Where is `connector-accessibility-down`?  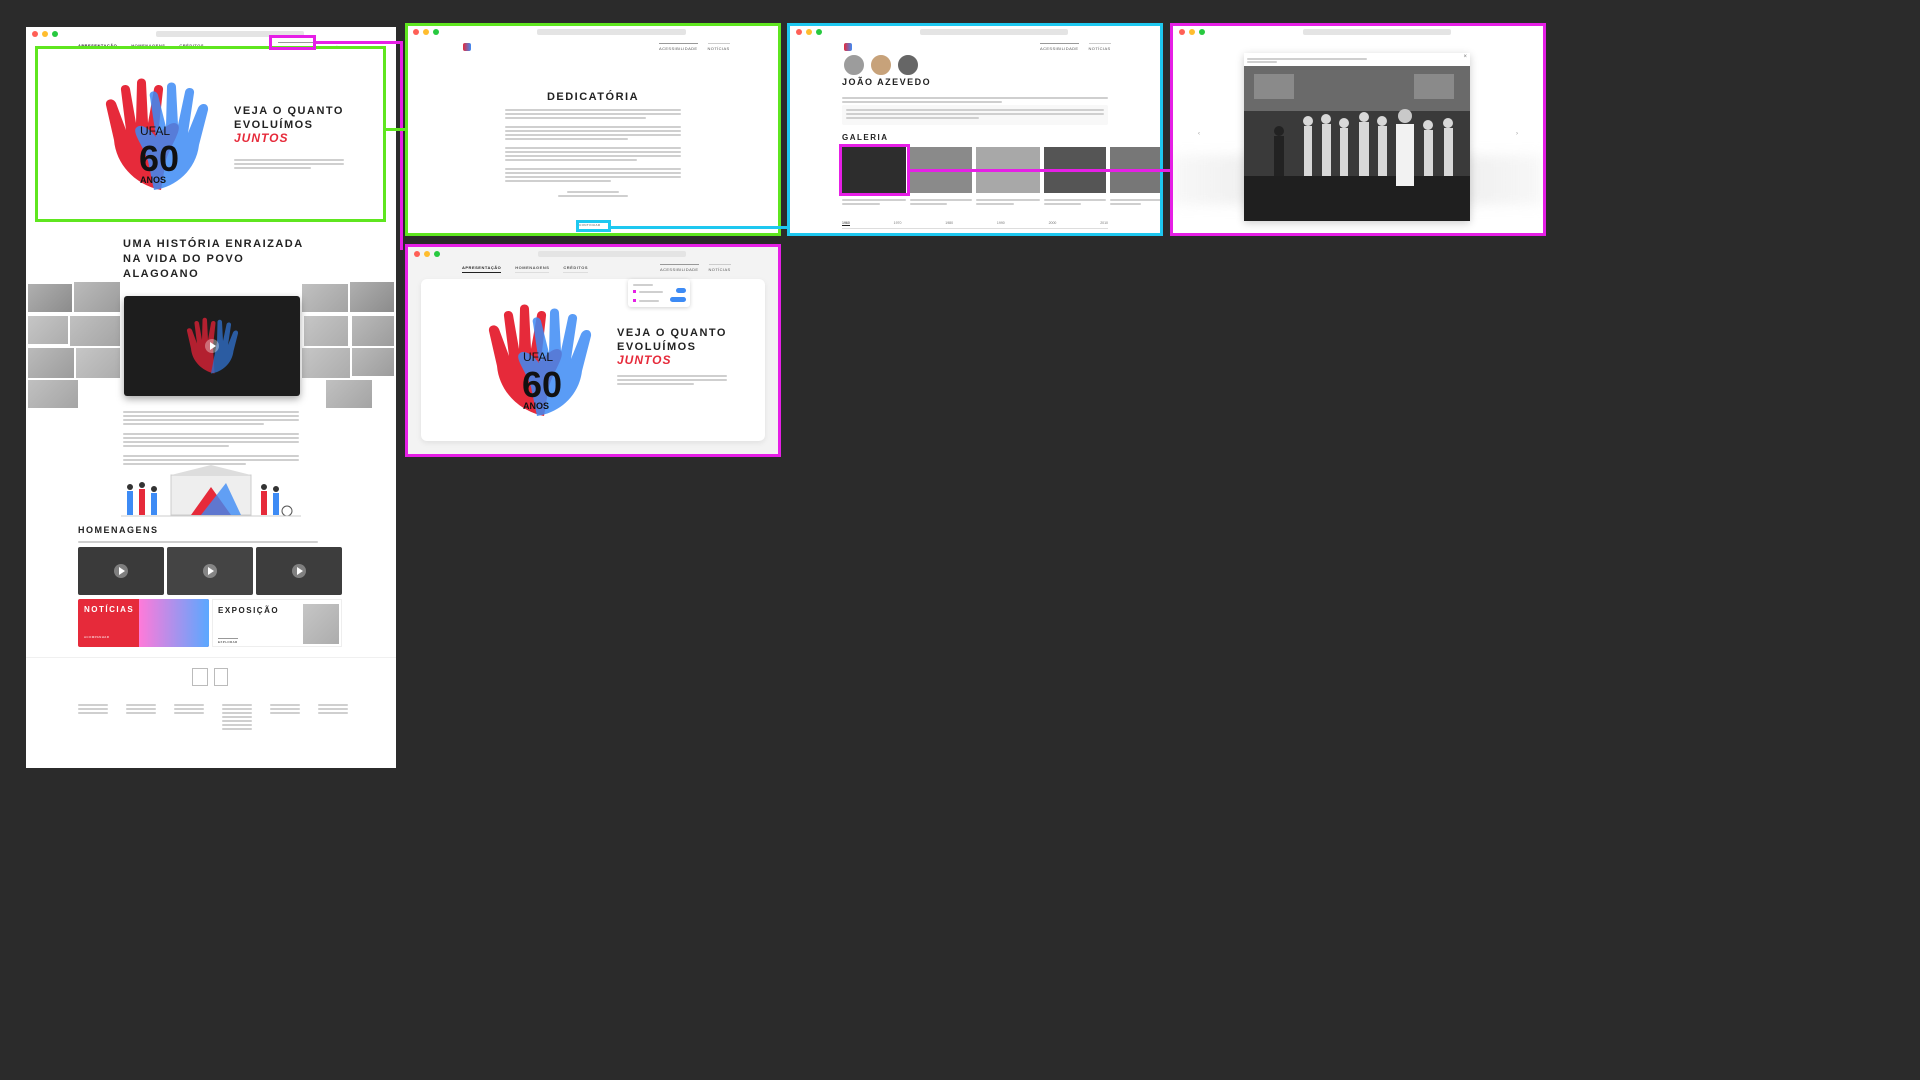 connector-accessibility-down is located at coordinates (401, 145).